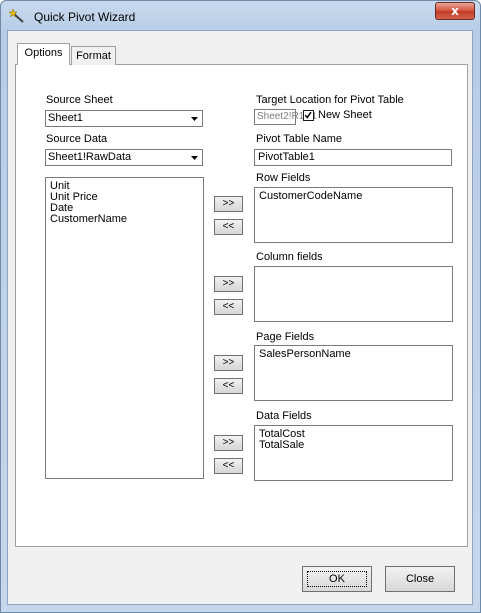 The image size is (481, 613). What do you see at coordinates (228, 307) in the screenshot?
I see `remove-column-field-button: <<` at bounding box center [228, 307].